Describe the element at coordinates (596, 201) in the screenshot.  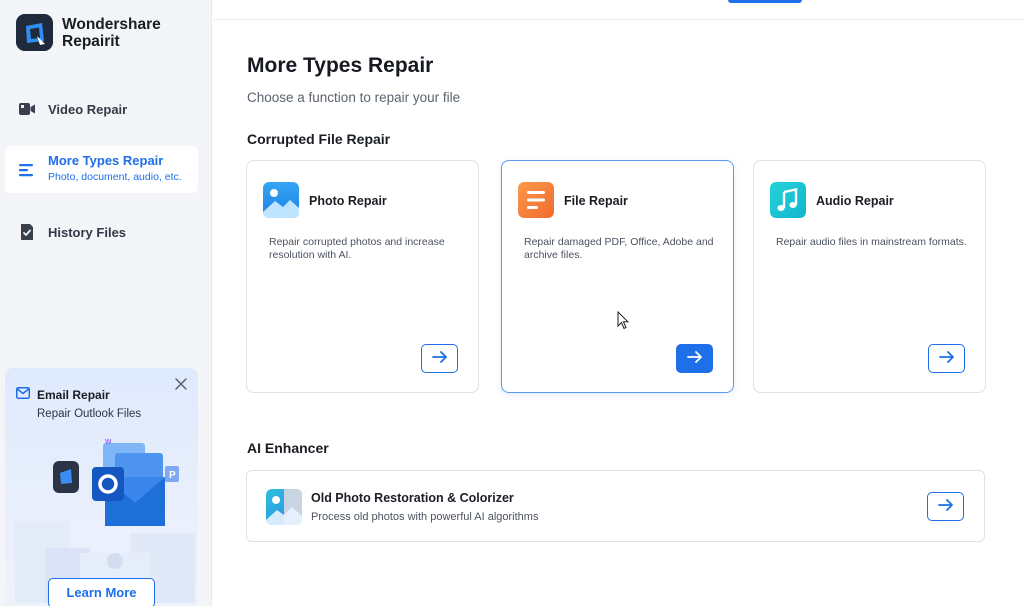
I see `card-title: File Repair` at that location.